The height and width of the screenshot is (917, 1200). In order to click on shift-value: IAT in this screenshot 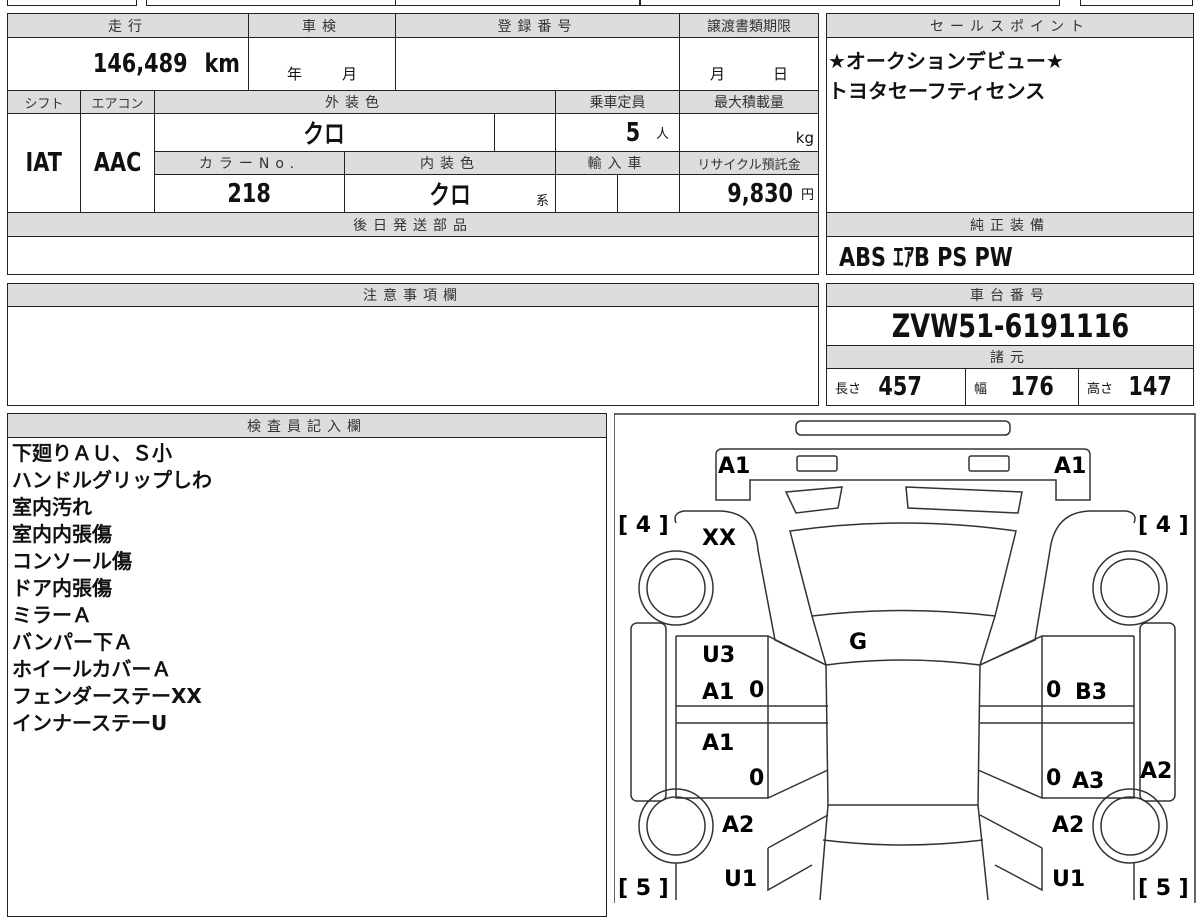, I will do `click(44, 163)`.